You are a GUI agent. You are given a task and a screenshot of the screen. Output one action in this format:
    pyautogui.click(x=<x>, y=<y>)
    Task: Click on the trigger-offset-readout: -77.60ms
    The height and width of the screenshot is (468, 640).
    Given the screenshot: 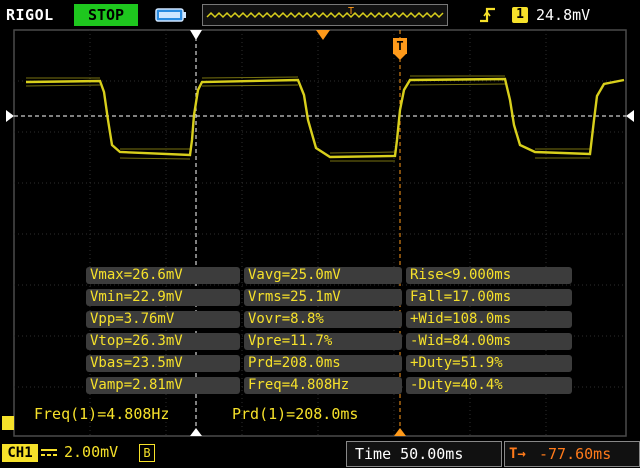 What is the action you would take?
    pyautogui.click(x=575, y=454)
    